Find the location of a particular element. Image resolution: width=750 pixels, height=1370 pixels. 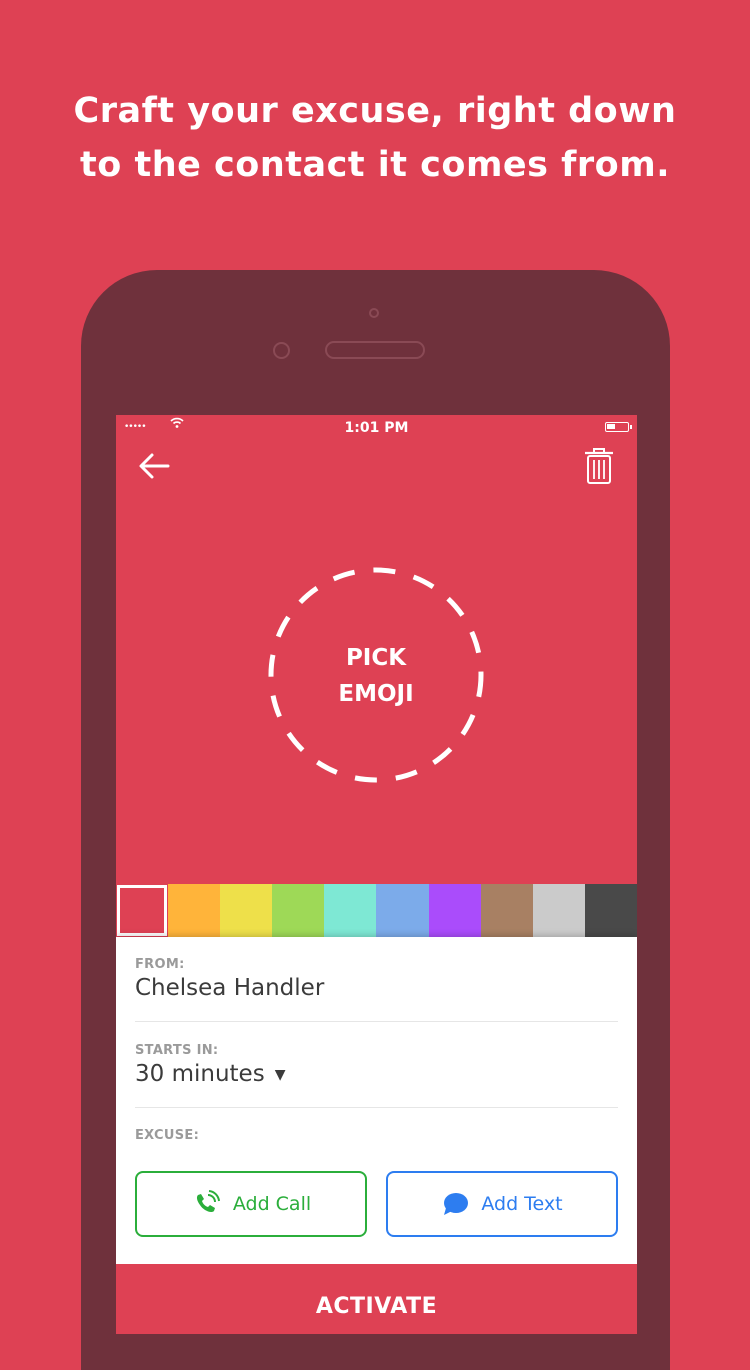

from-value: Chelsea Handler is located at coordinates (229, 988).